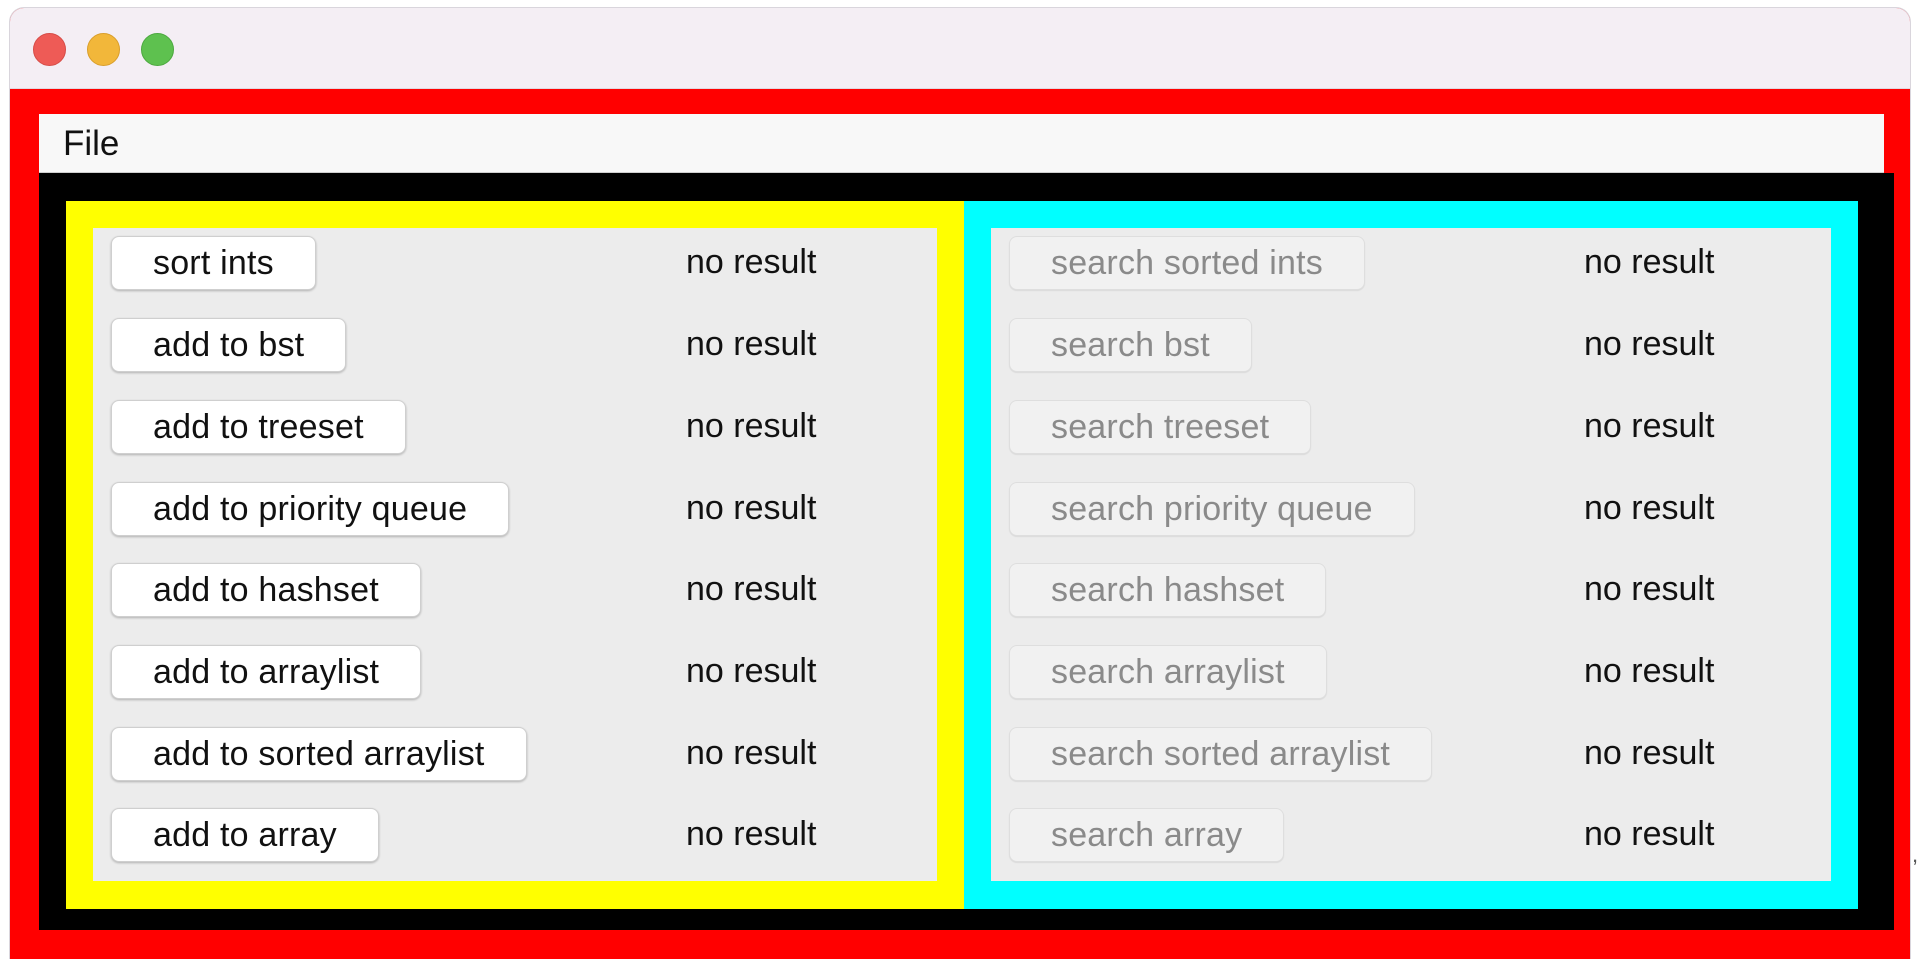 The height and width of the screenshot is (959, 1919). What do you see at coordinates (960, 48) in the screenshot?
I see `title-bar` at bounding box center [960, 48].